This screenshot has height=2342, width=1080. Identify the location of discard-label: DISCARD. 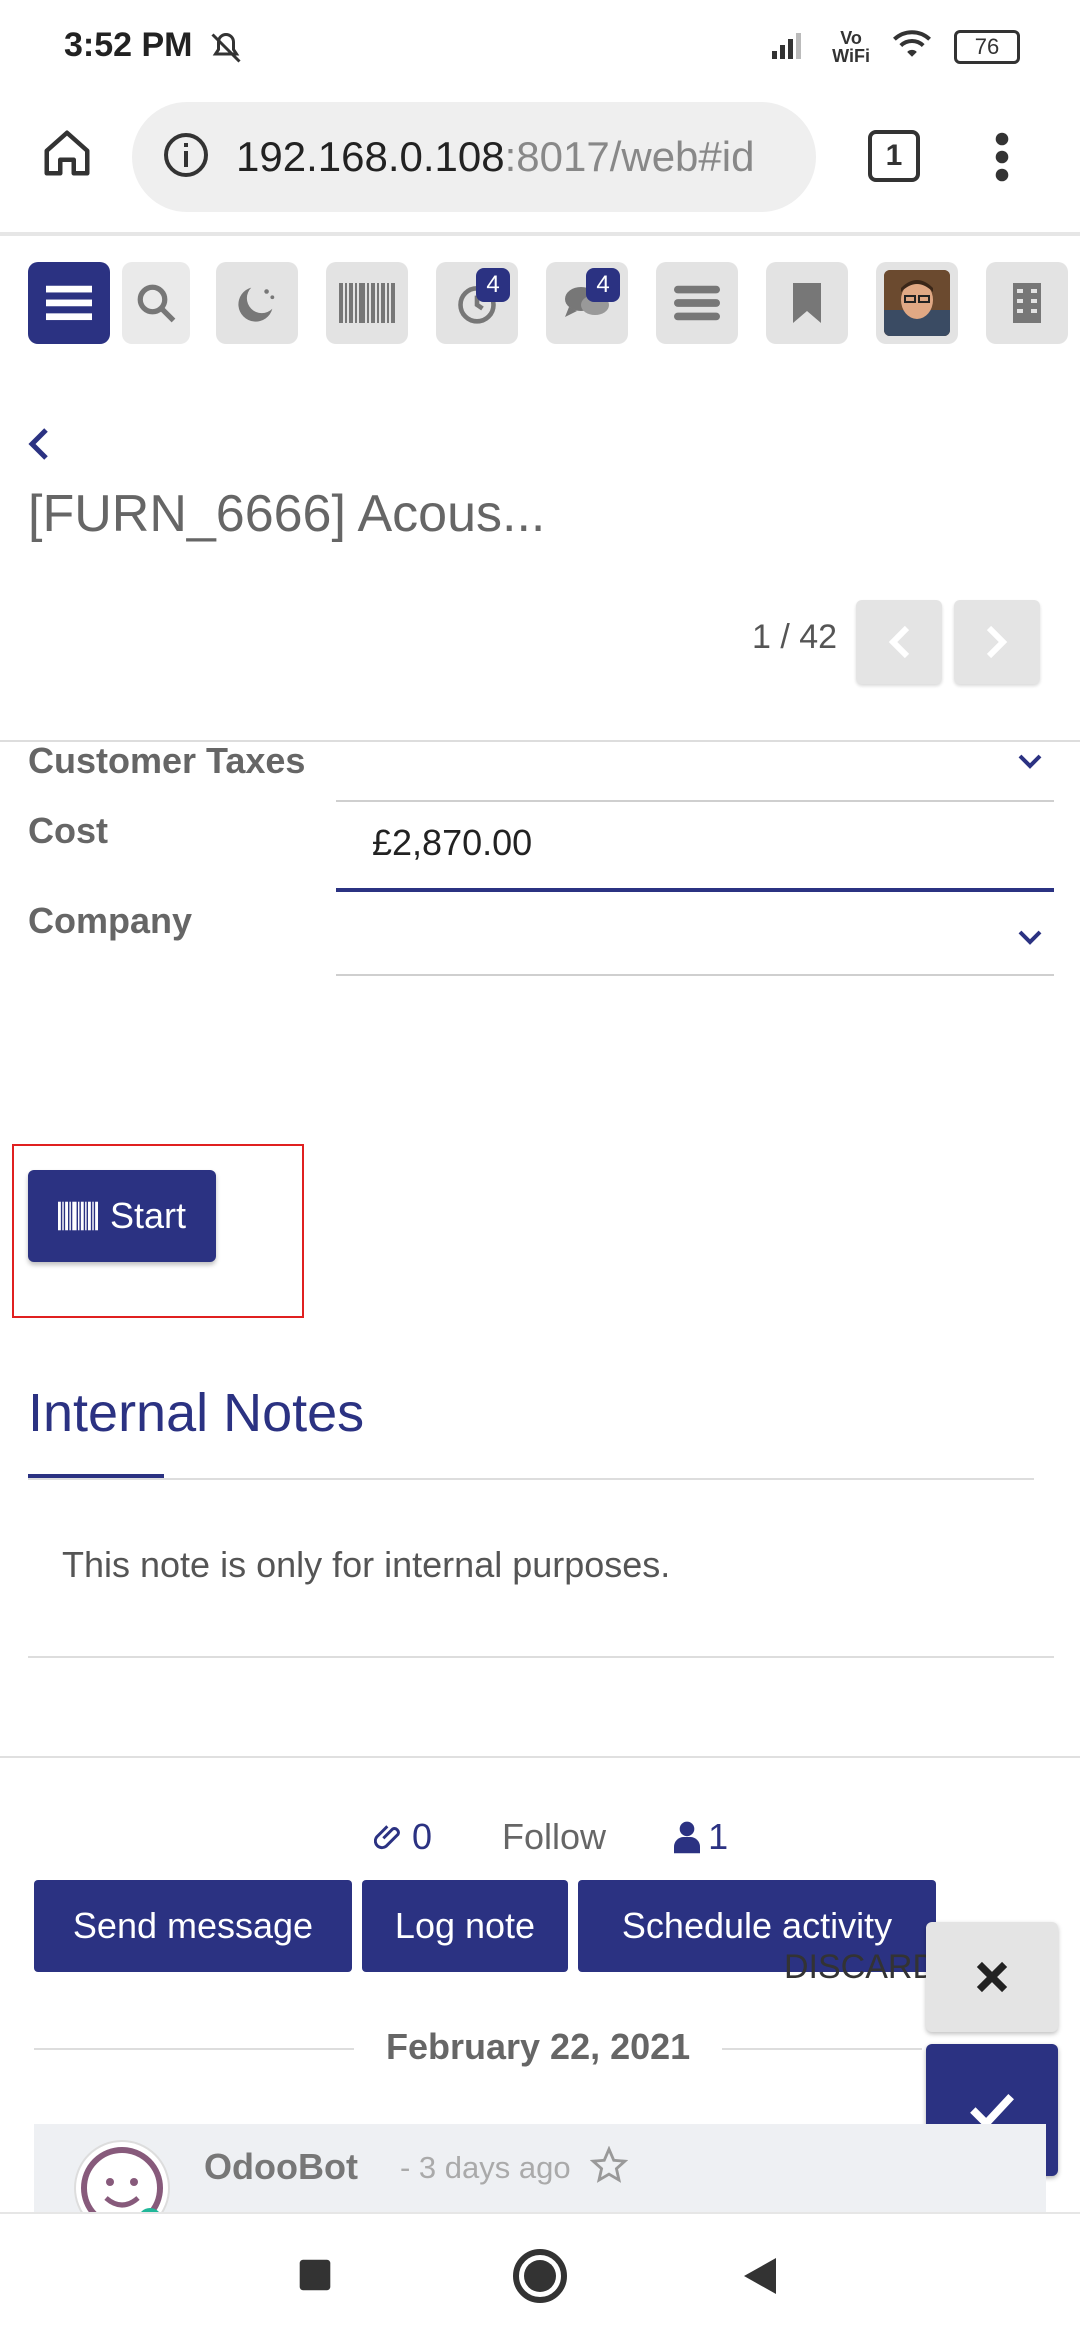
(861, 1967).